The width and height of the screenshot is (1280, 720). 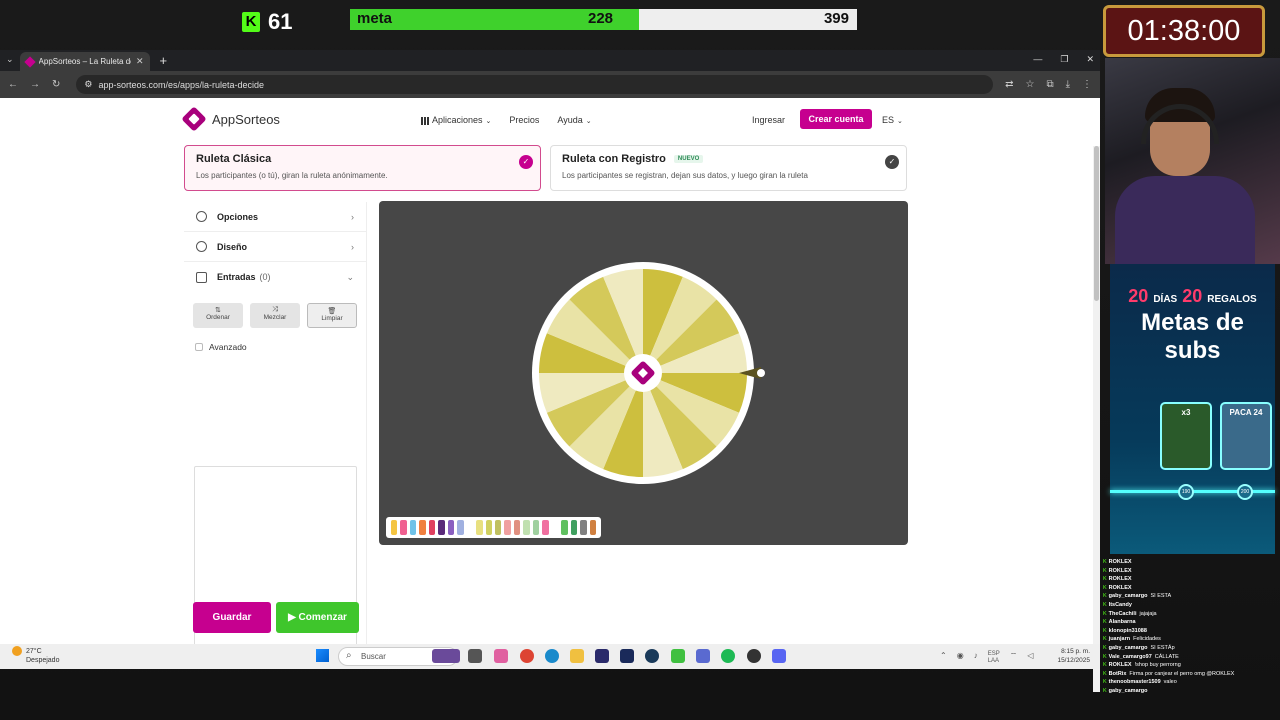 What do you see at coordinates (574, 120) in the screenshot?
I see `nav-ayuda: Ayuda ⌄` at bounding box center [574, 120].